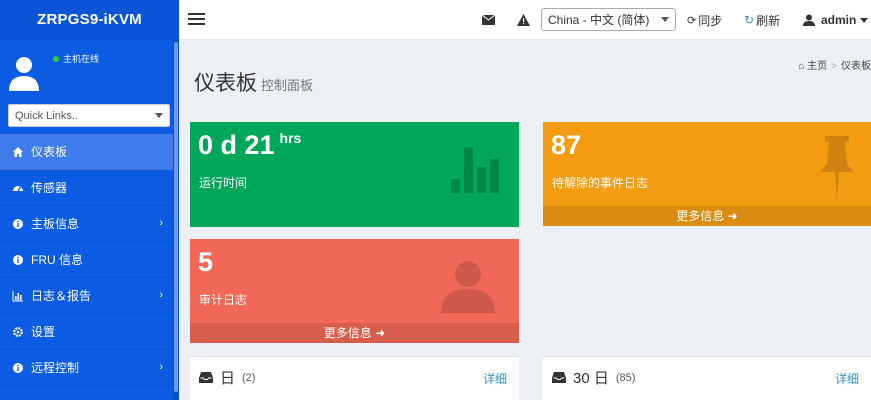 This screenshot has height=400, width=871. I want to click on online-dot-icon, so click(56, 58).